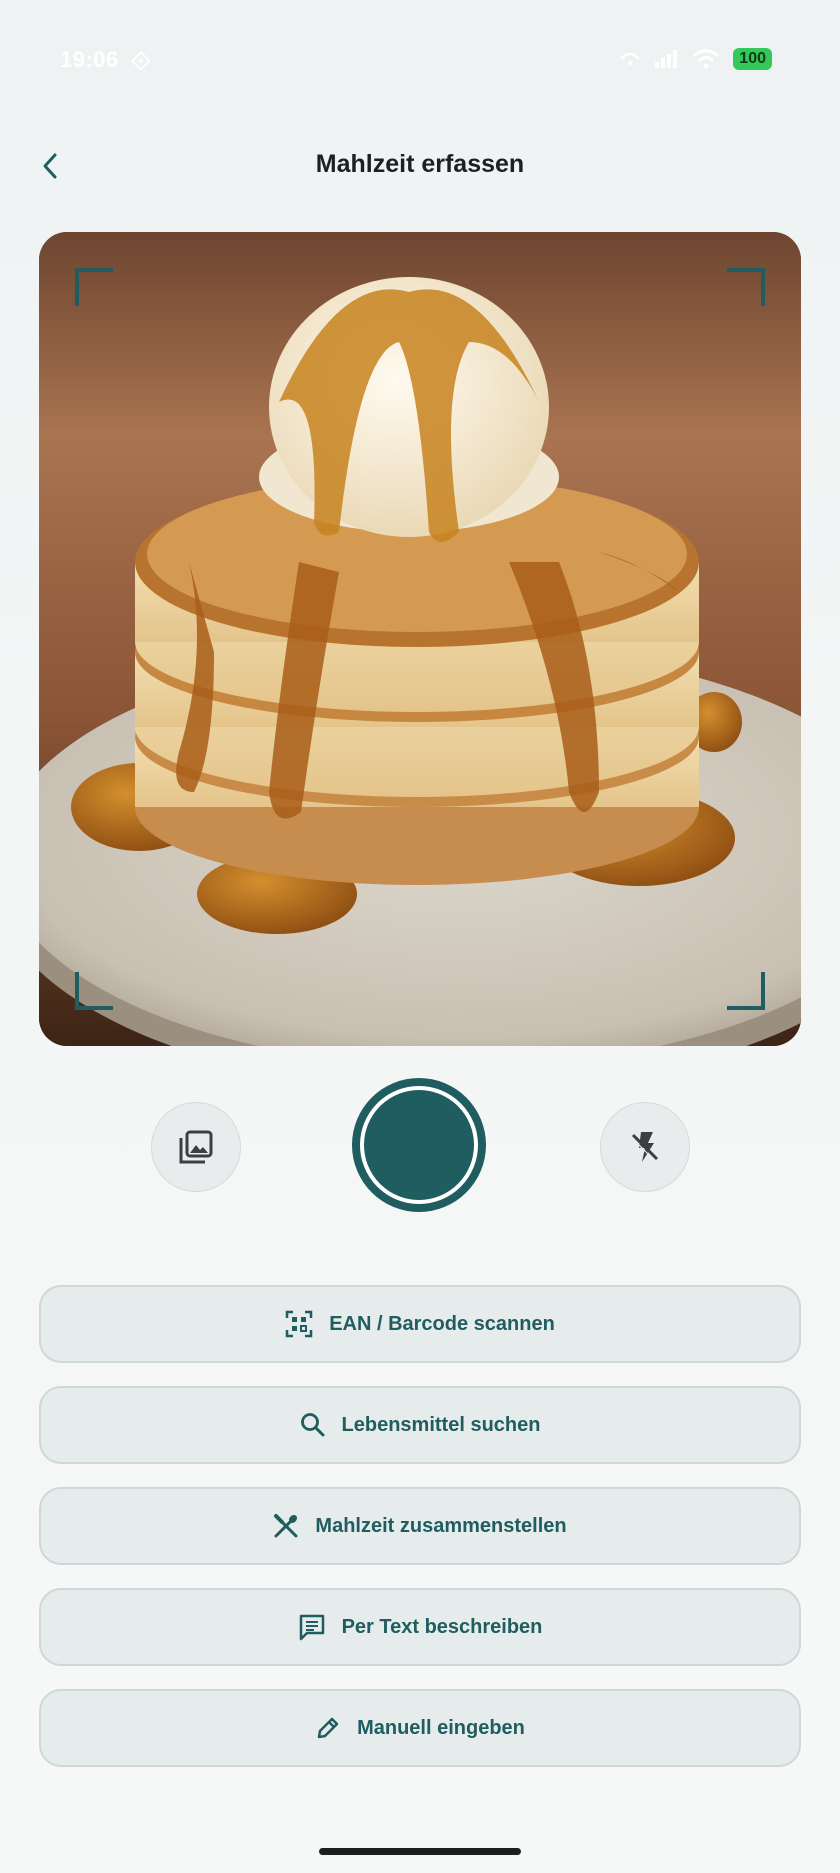 The image size is (840, 1873). I want to click on flash-off-icon, so click(644, 1147).